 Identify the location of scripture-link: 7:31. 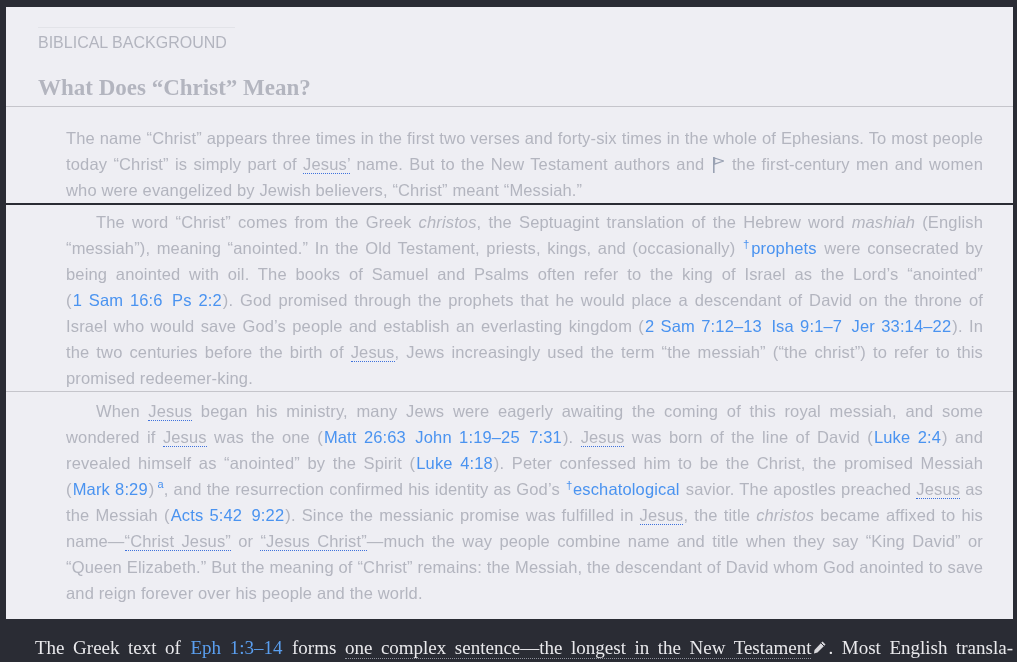
(545, 437).